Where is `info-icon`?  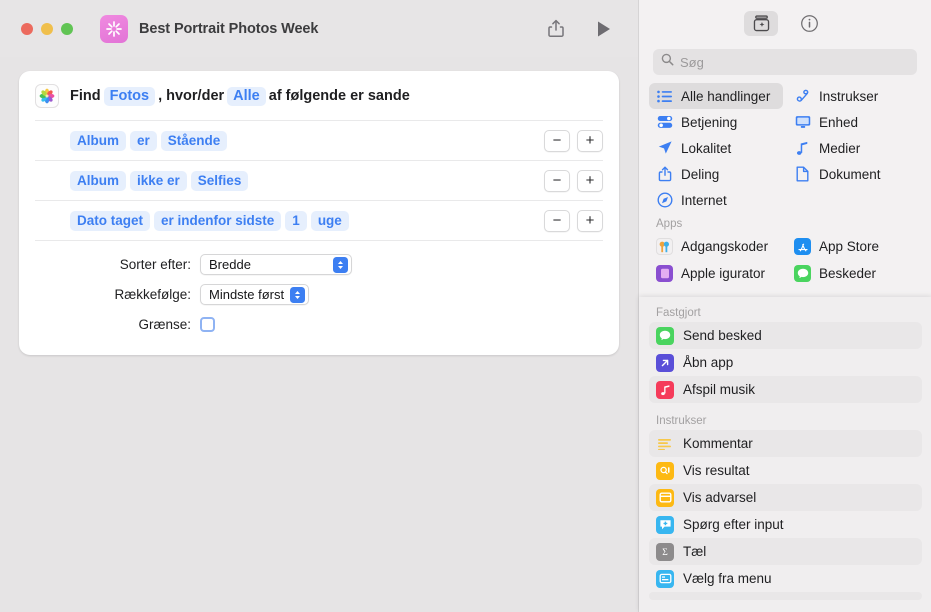
info-icon is located at coordinates (809, 23).